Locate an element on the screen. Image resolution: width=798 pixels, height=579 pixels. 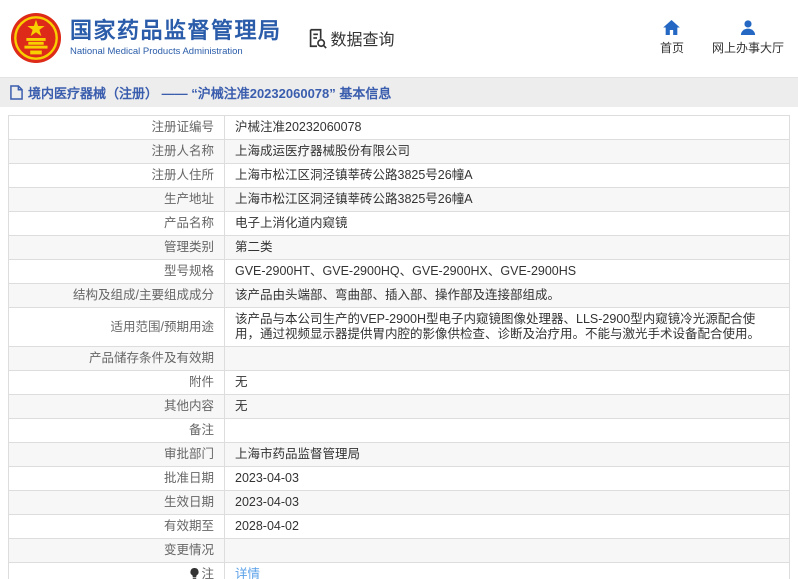
table-row: 变更情况 is located at coordinates (399, 550).